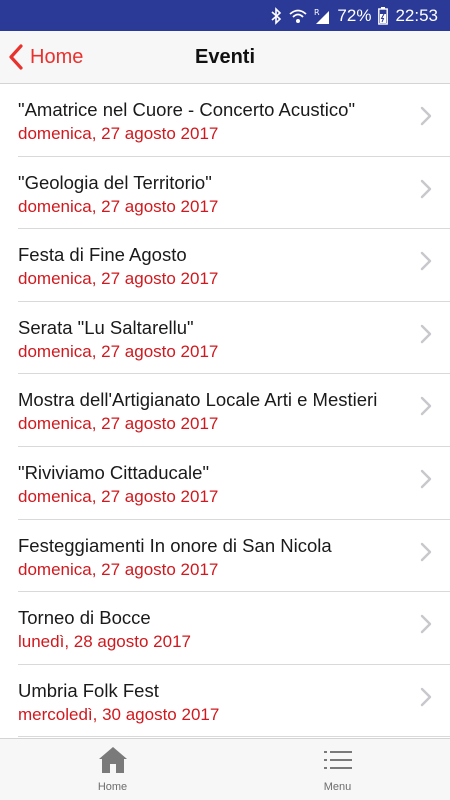  What do you see at coordinates (322, 16) in the screenshot?
I see `signal-icon: R` at bounding box center [322, 16].